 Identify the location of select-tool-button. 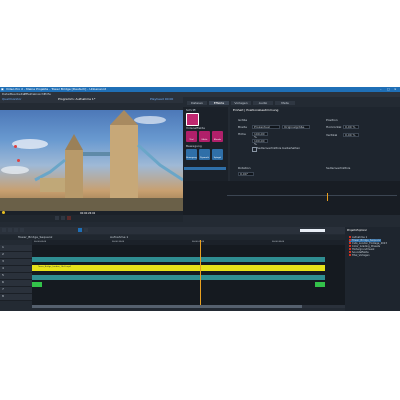
(4, 230).